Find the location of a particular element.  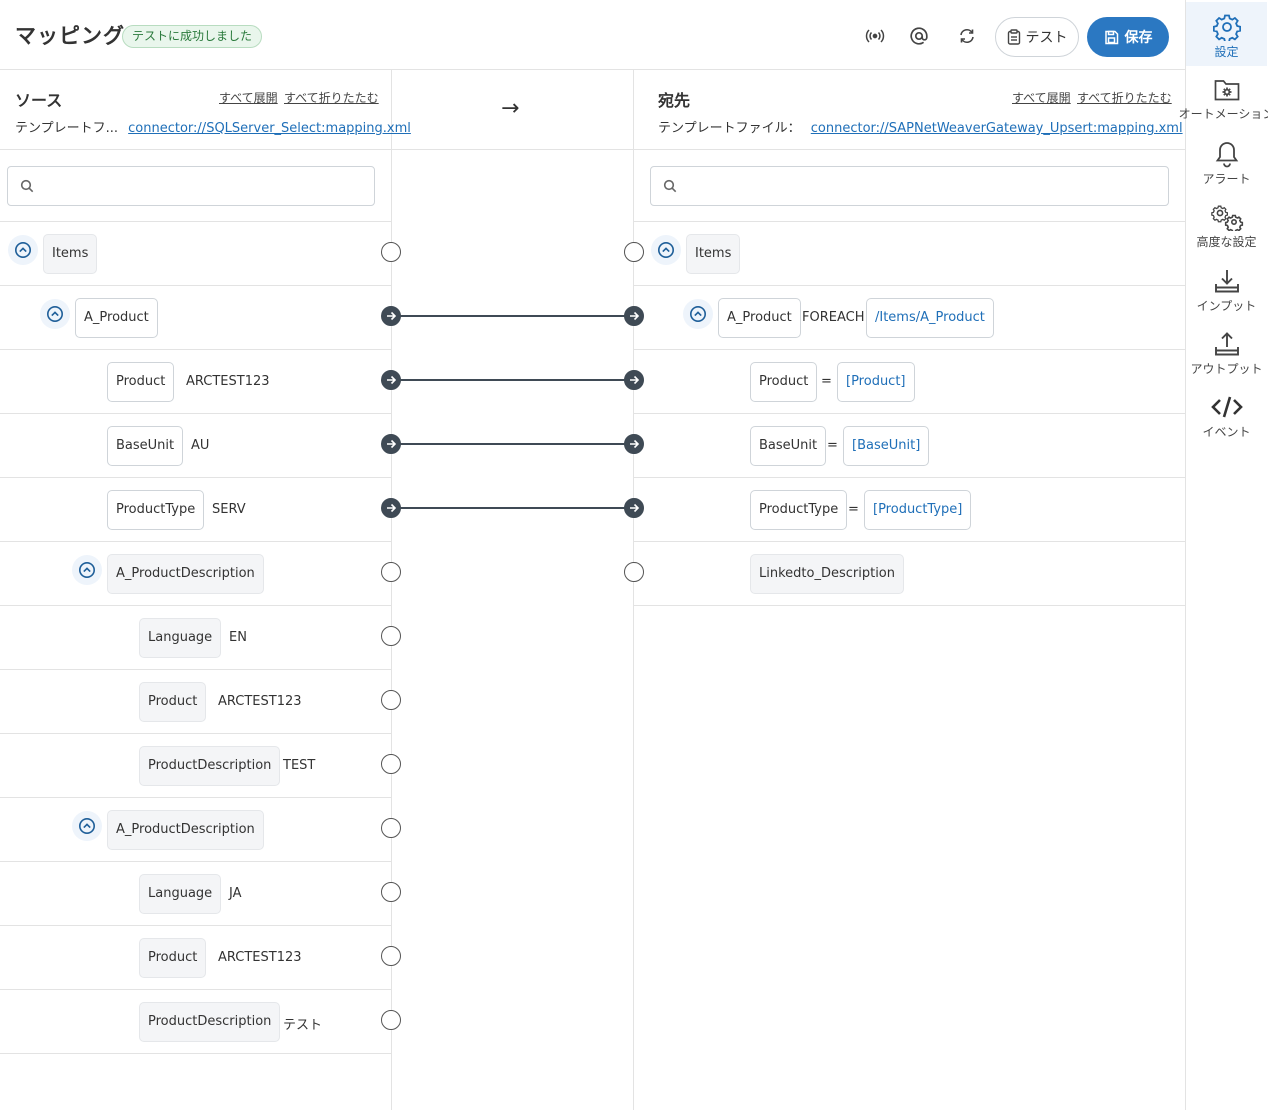

refresh-icon is located at coordinates (967, 36).